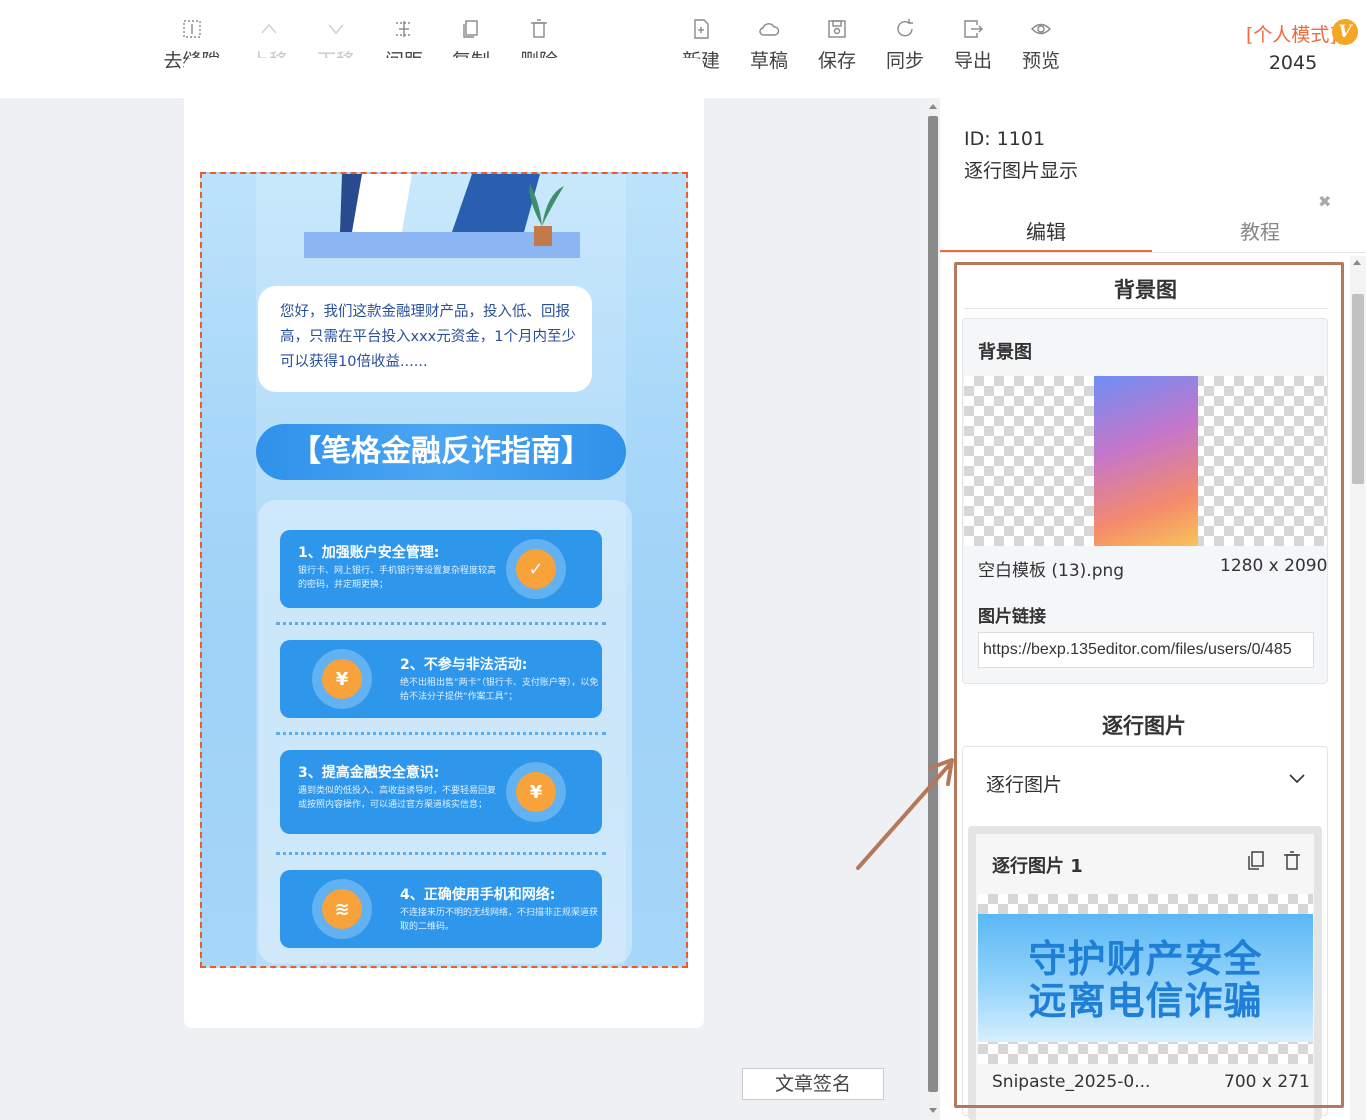 This screenshot has width=1366, height=1120. What do you see at coordinates (1291, 33) in the screenshot?
I see `personal-mode-link: [个人模式]` at bounding box center [1291, 33].